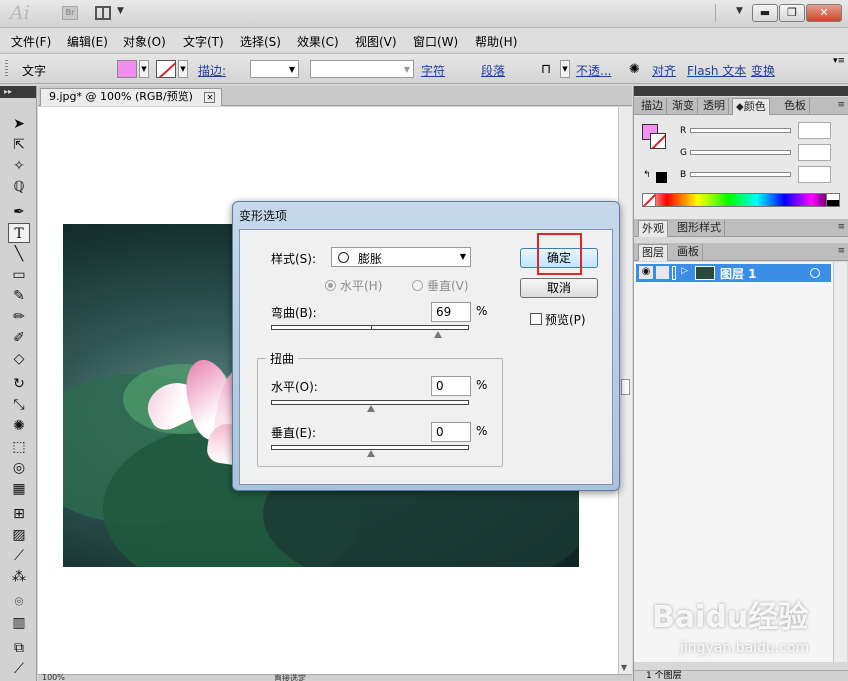 This screenshot has height=681, width=848. What do you see at coordinates (664, 70) in the screenshot?
I see `align-link: 对齐` at bounding box center [664, 70].